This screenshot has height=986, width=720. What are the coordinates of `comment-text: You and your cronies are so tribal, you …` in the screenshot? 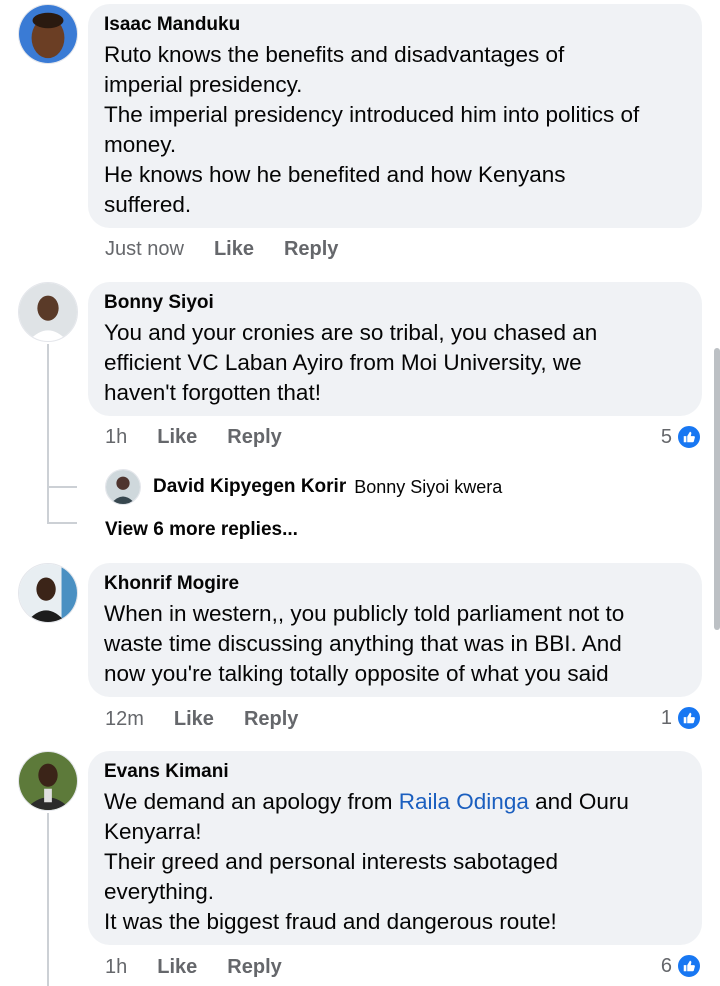 It's located at (351, 362).